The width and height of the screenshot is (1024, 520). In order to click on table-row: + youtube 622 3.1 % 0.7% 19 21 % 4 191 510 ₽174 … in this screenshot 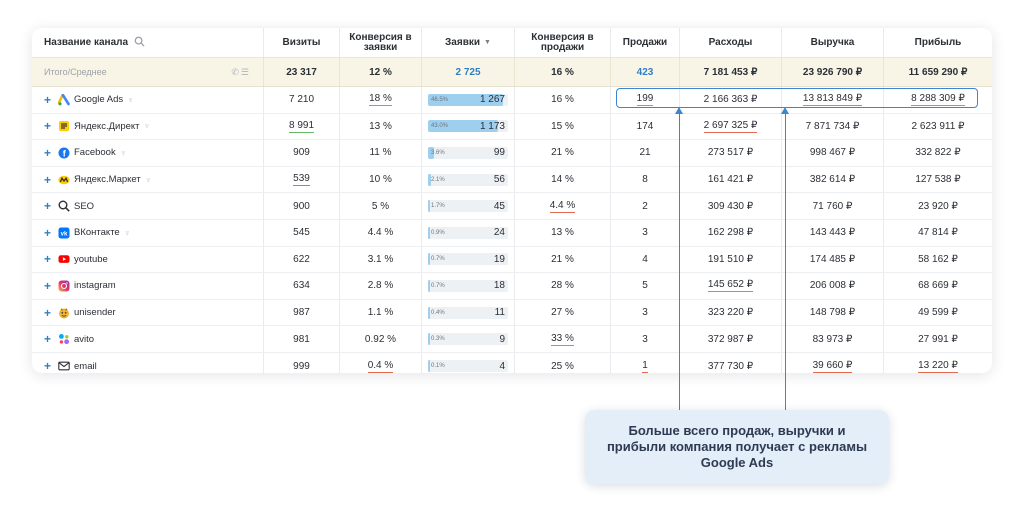, I will do `click(512, 260)`.